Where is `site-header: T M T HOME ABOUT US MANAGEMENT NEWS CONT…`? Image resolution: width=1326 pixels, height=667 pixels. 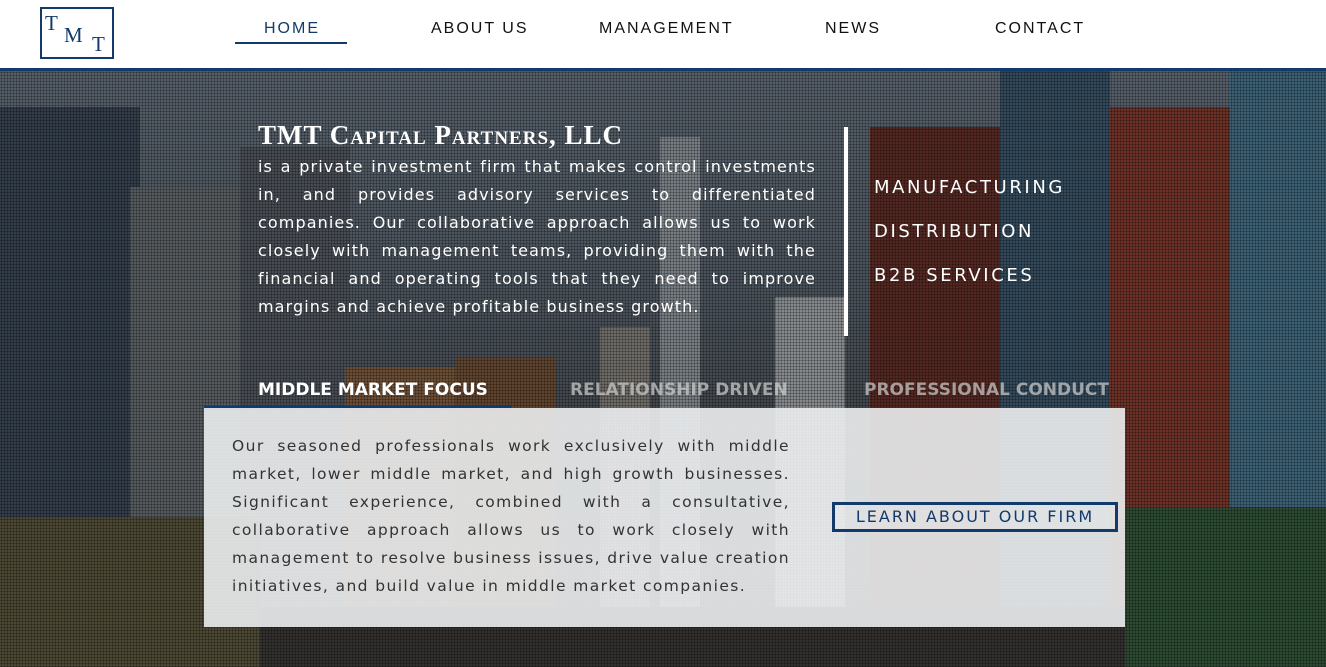 site-header: T M T HOME ABOUT US MANAGEMENT NEWS CONT… is located at coordinates (663, 35).